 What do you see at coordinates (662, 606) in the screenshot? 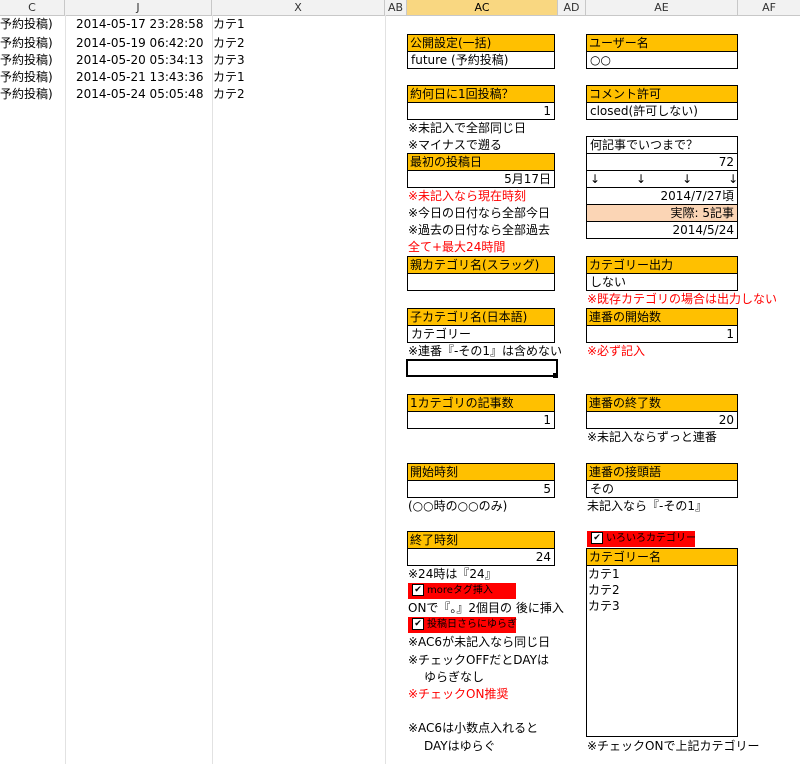
I see `category-name-item: カテ3` at bounding box center [662, 606].